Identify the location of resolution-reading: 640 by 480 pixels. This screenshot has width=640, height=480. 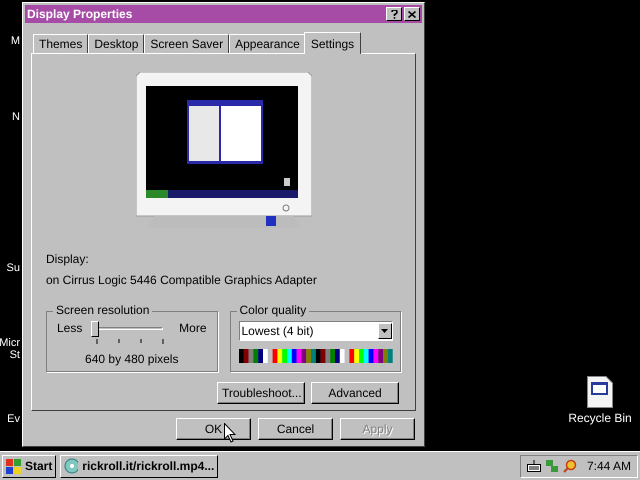
(132, 359).